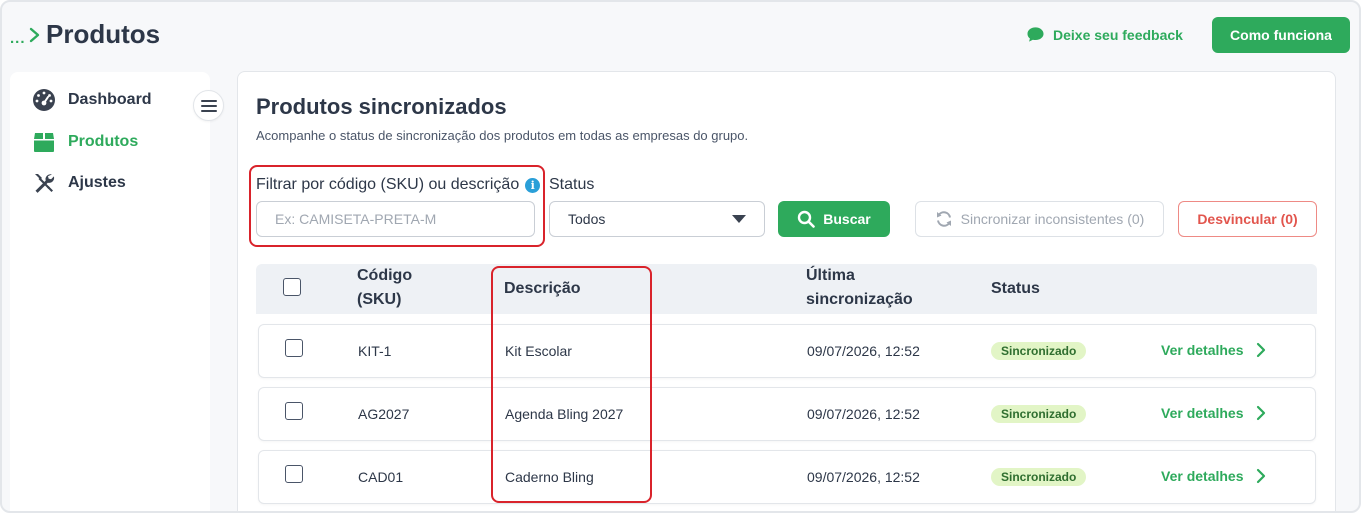 The image size is (1361, 513). What do you see at coordinates (572, 184) in the screenshot?
I see `status-label: Status` at bounding box center [572, 184].